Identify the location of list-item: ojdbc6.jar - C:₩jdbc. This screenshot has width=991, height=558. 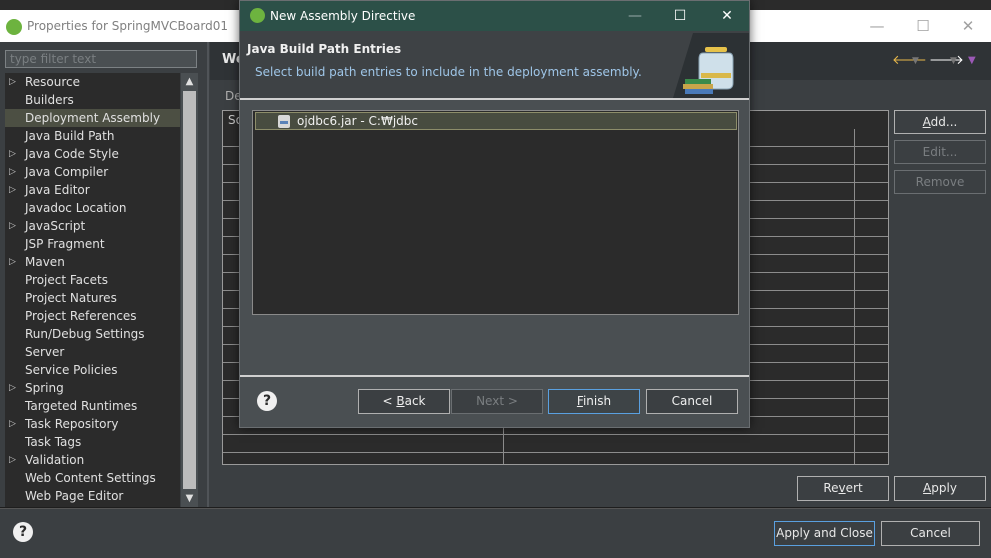
(496, 121).